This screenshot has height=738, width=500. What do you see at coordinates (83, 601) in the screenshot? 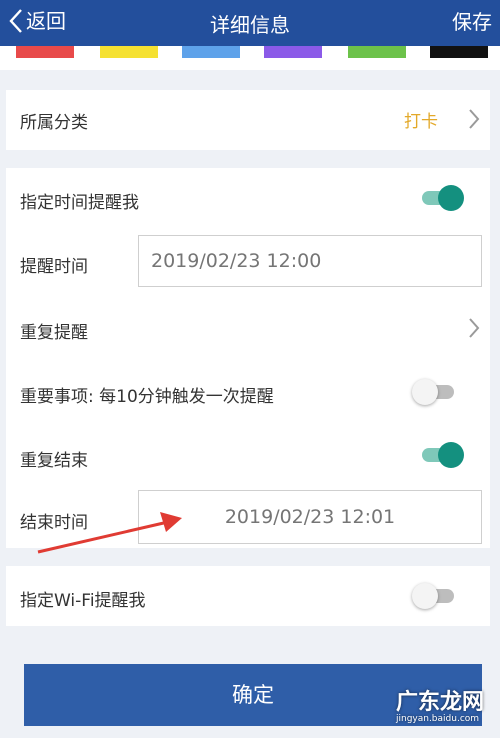
I see `wifi-label: 指定Wi-Fi提醒我` at bounding box center [83, 601].